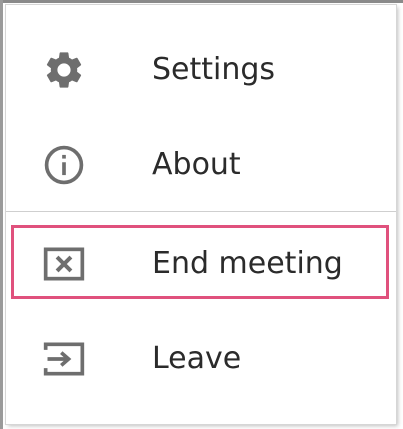 The image size is (403, 429). What do you see at coordinates (1, 214) in the screenshot?
I see `window-edge-left` at bounding box center [1, 214].